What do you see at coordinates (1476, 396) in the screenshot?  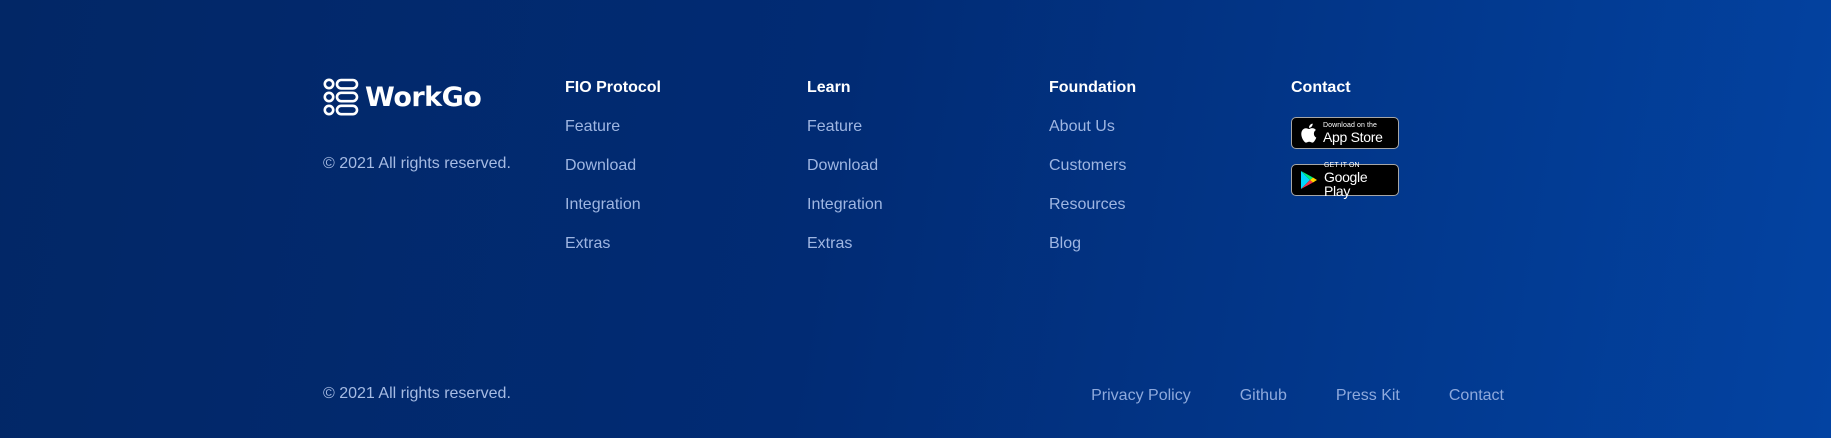 I see `contact-link: Contact` at bounding box center [1476, 396].